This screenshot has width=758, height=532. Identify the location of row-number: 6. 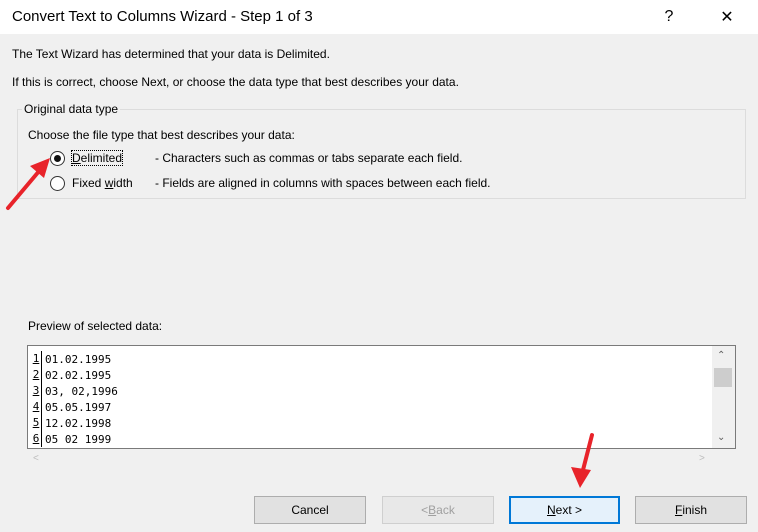
(36, 439).